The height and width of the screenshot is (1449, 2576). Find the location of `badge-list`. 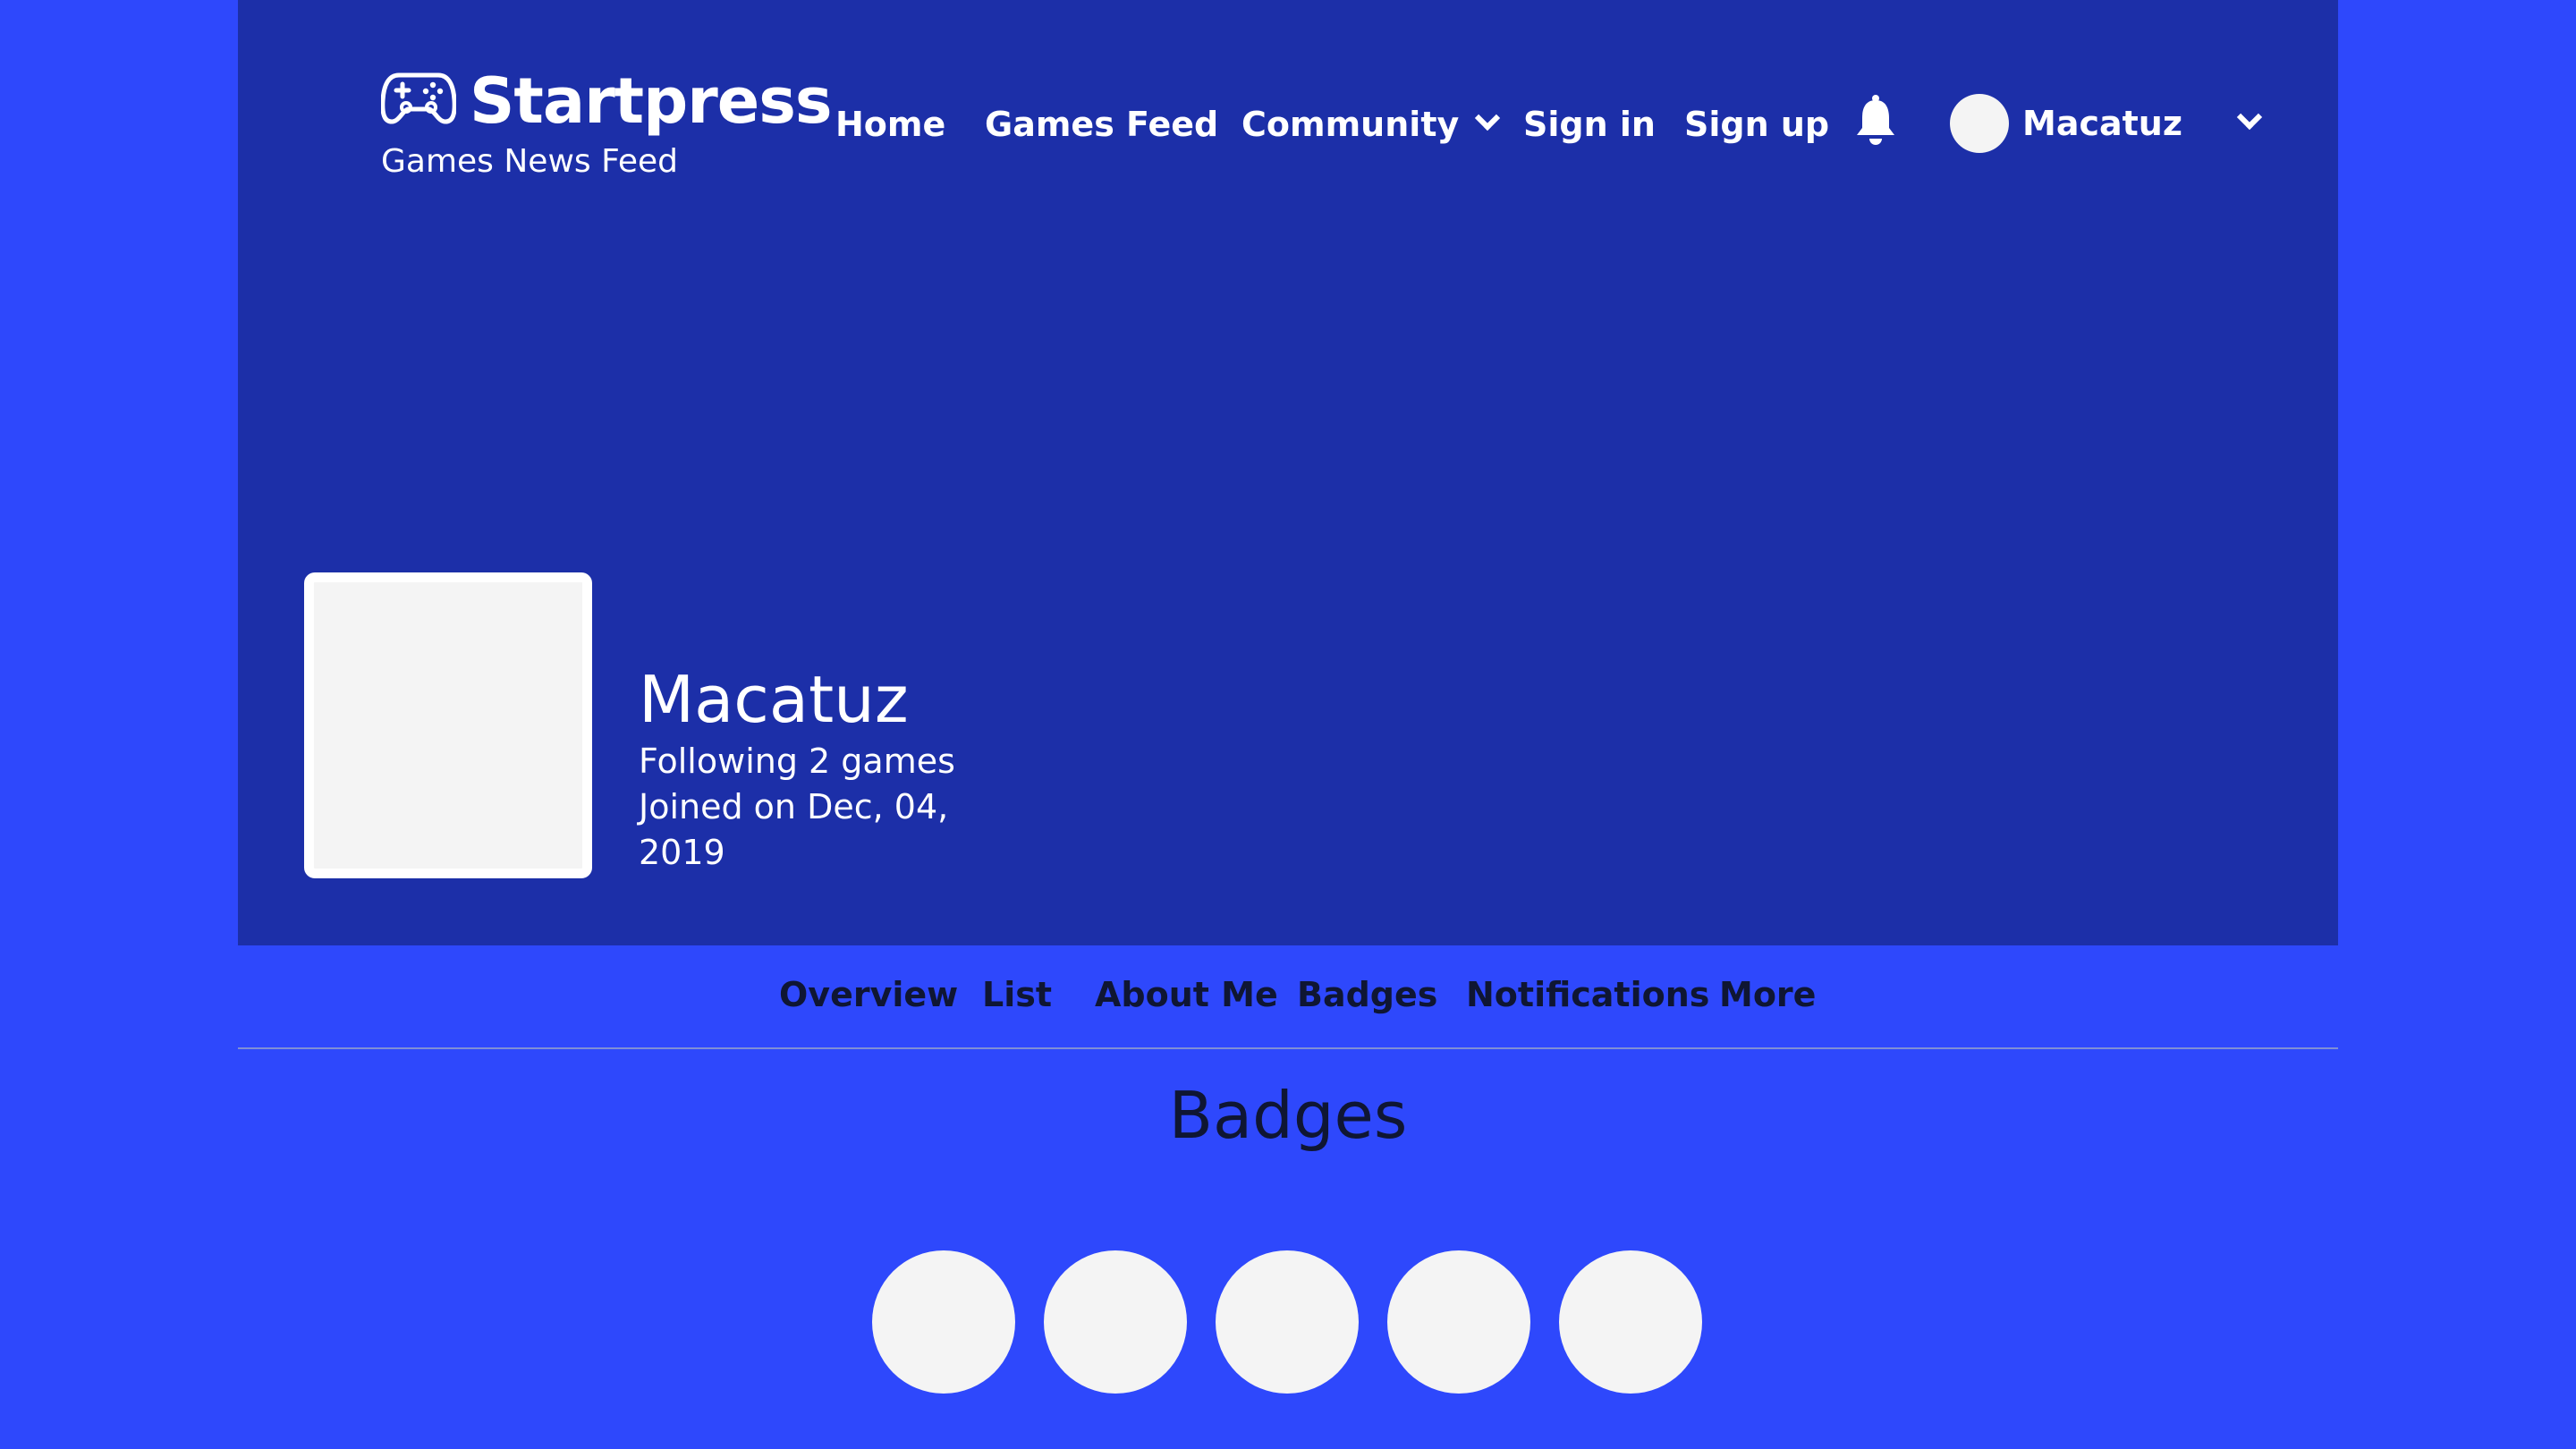

badge-list is located at coordinates (1288, 1322).